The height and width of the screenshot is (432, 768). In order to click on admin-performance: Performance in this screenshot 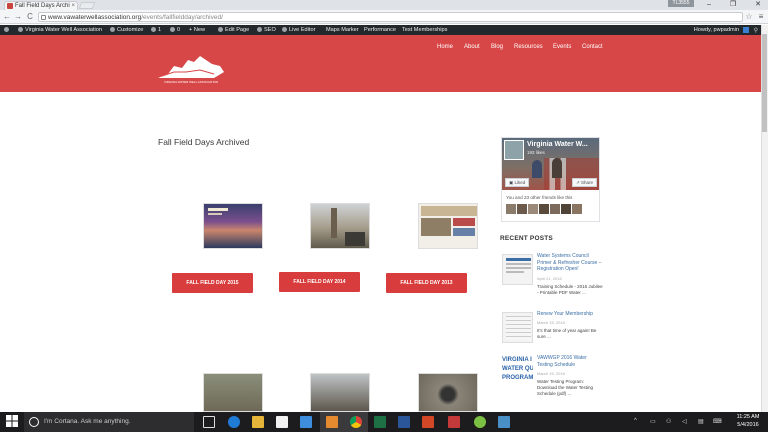, I will do `click(380, 30)`.